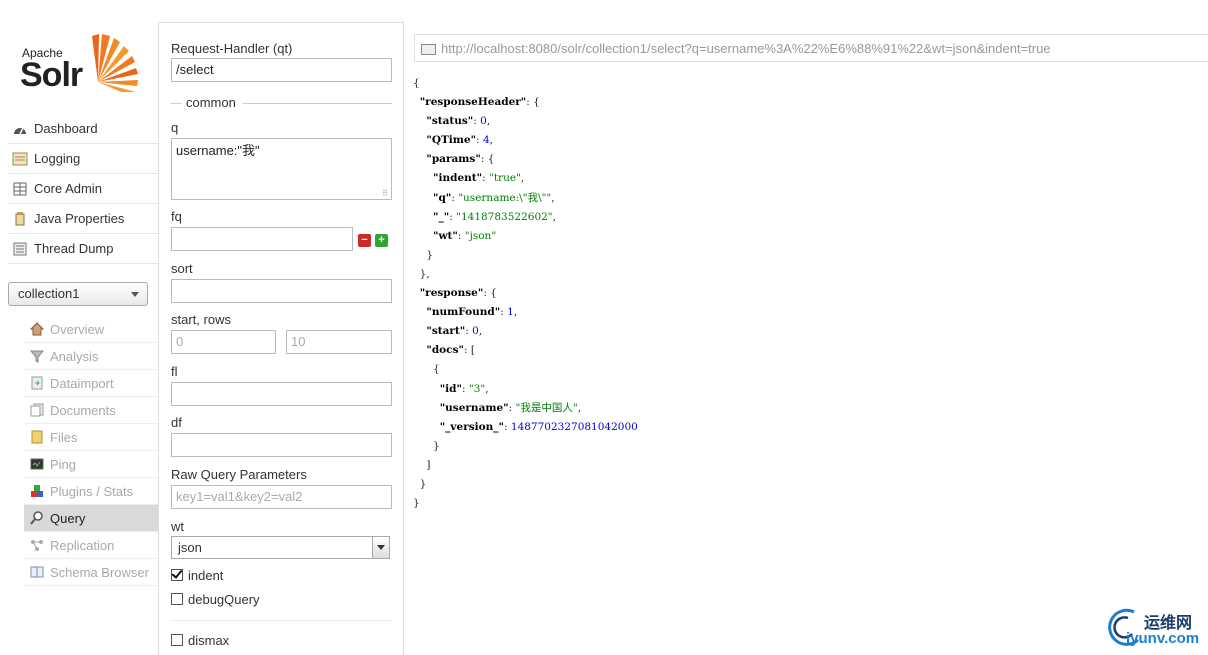  I want to click on fl-input, so click(281, 394).